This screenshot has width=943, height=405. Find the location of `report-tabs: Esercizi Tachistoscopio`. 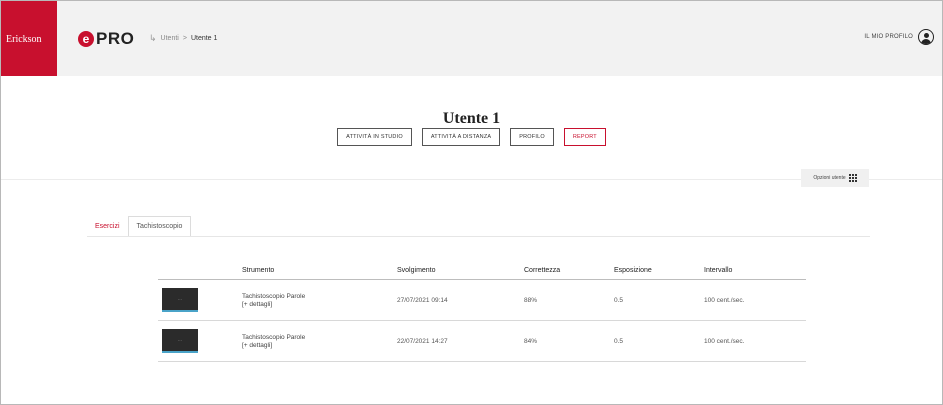

report-tabs: Esercizi Tachistoscopio is located at coordinates (139, 226).